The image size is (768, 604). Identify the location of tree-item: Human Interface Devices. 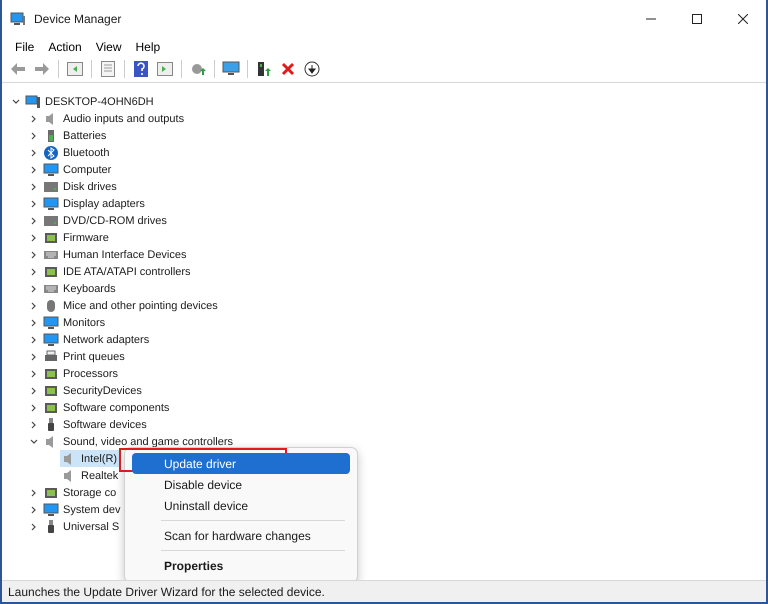
(116, 254).